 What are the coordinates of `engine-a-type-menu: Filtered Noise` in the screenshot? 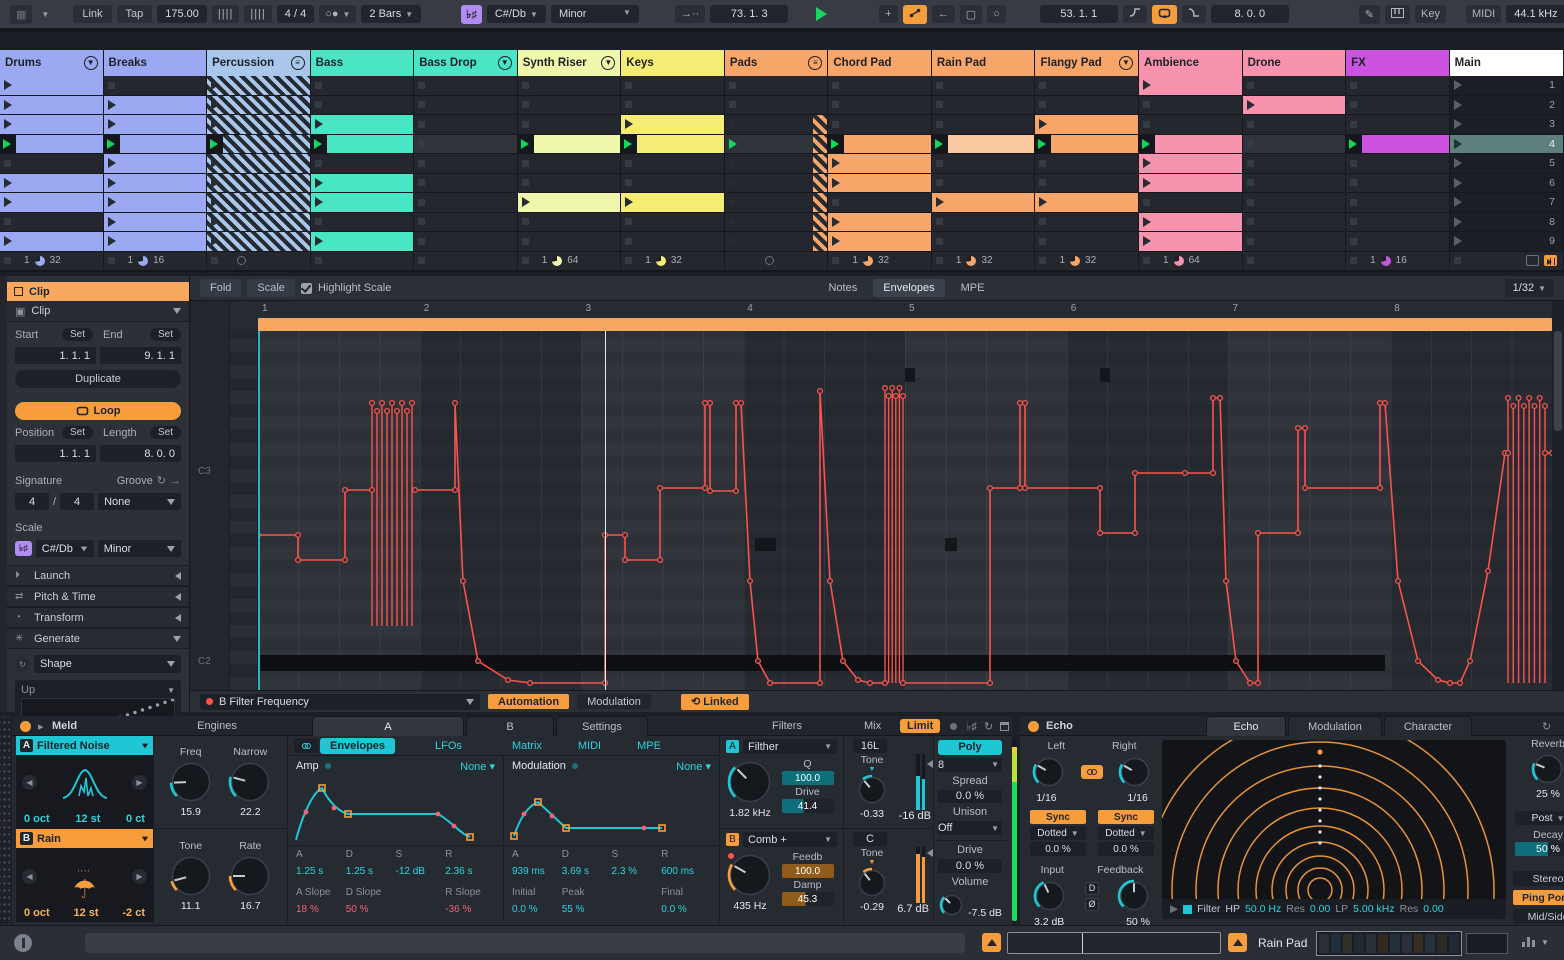 It's located at (73, 746).